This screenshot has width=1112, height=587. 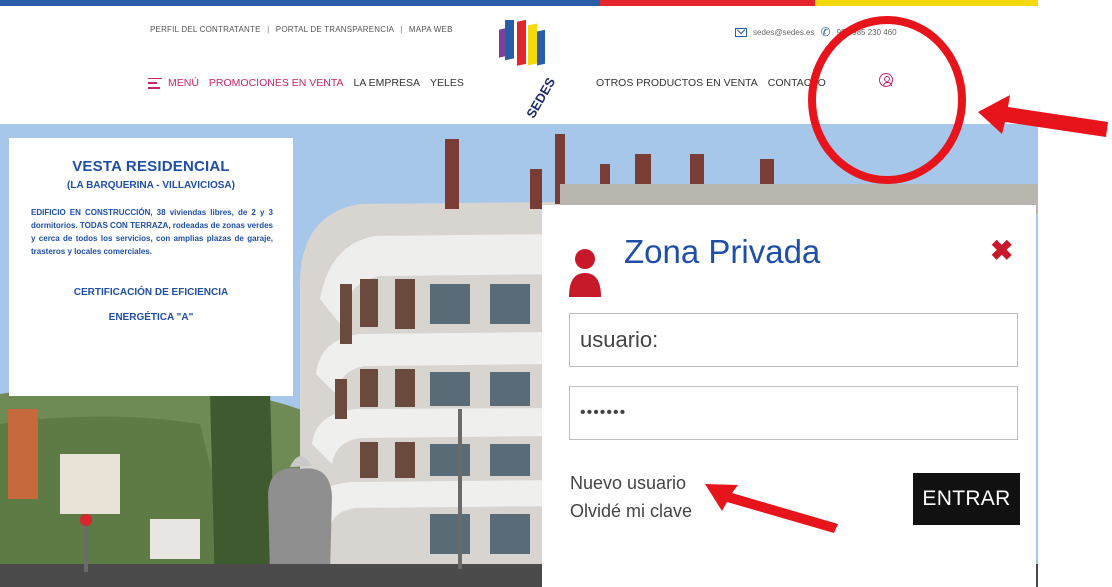 I want to click on close-x-icon: ✖, so click(x=1001, y=251).